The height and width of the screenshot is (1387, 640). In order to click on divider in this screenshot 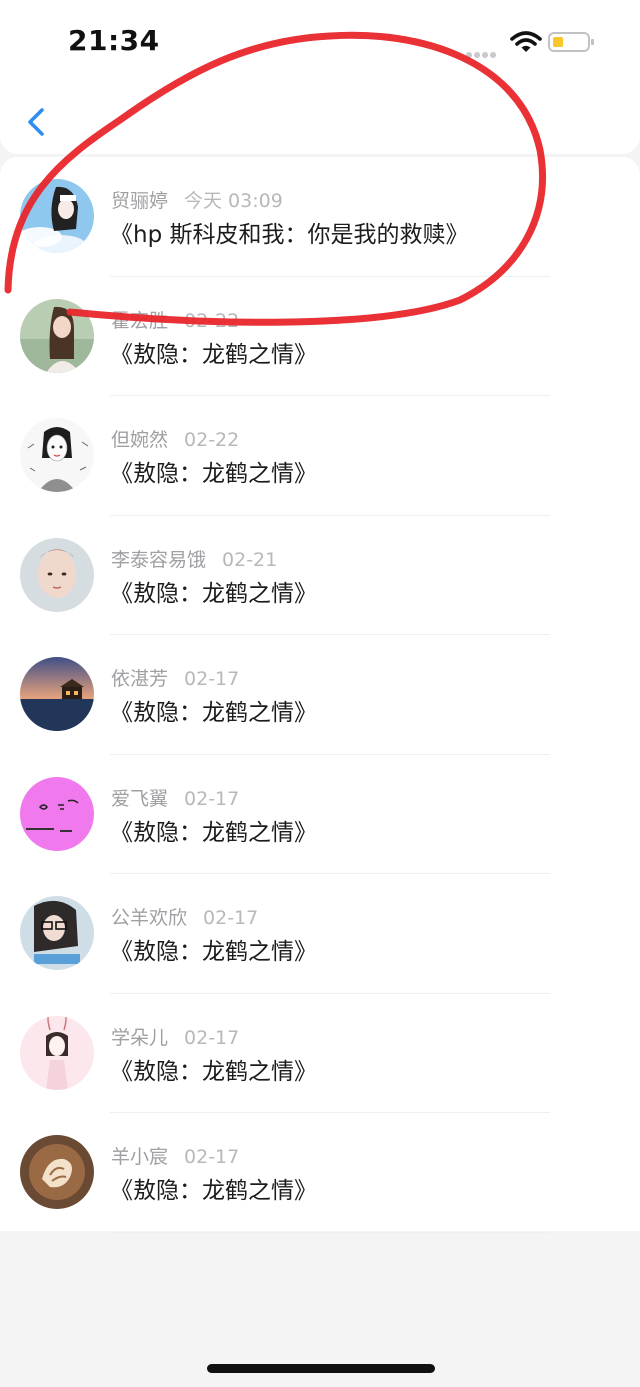, I will do `click(330, 1232)`.